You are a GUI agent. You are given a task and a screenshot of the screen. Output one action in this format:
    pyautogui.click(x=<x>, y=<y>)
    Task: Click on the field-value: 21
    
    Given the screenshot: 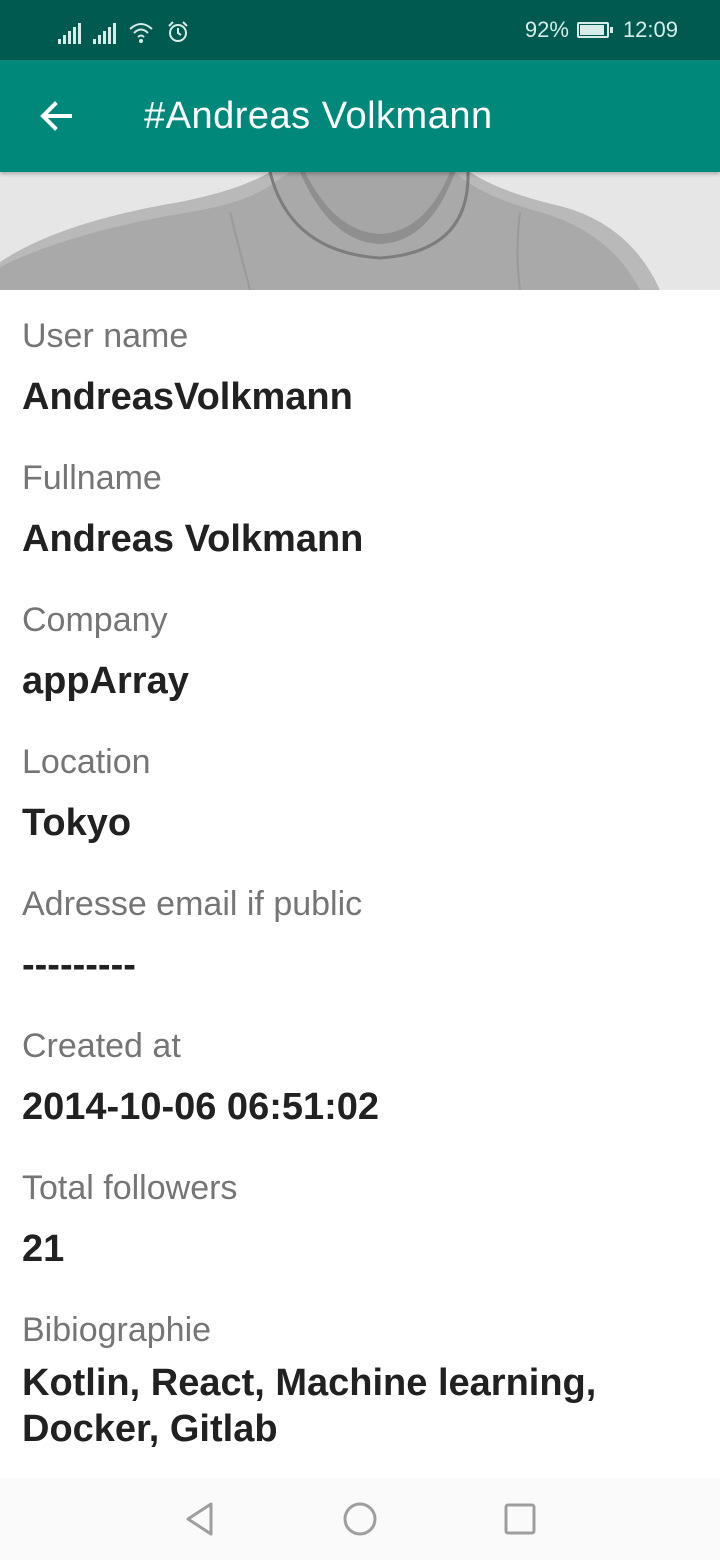 What is the action you would take?
    pyautogui.click(x=43, y=1249)
    